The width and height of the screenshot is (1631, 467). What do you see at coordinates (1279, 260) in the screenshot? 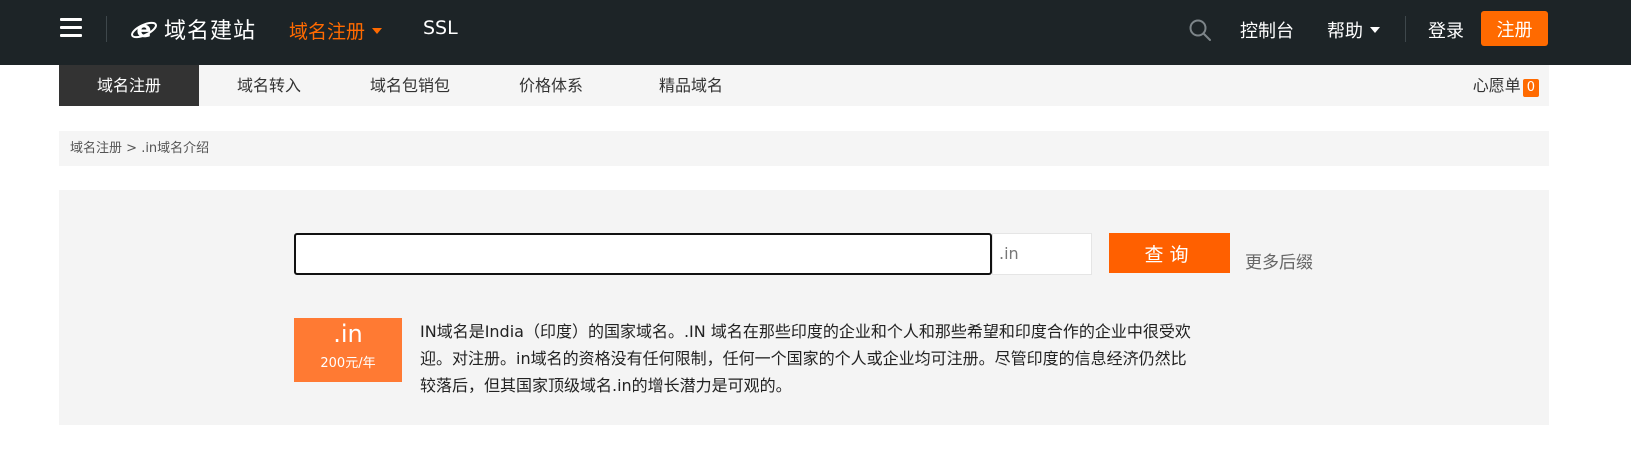
I see `more-suffix-link: 更多后缀` at bounding box center [1279, 260].